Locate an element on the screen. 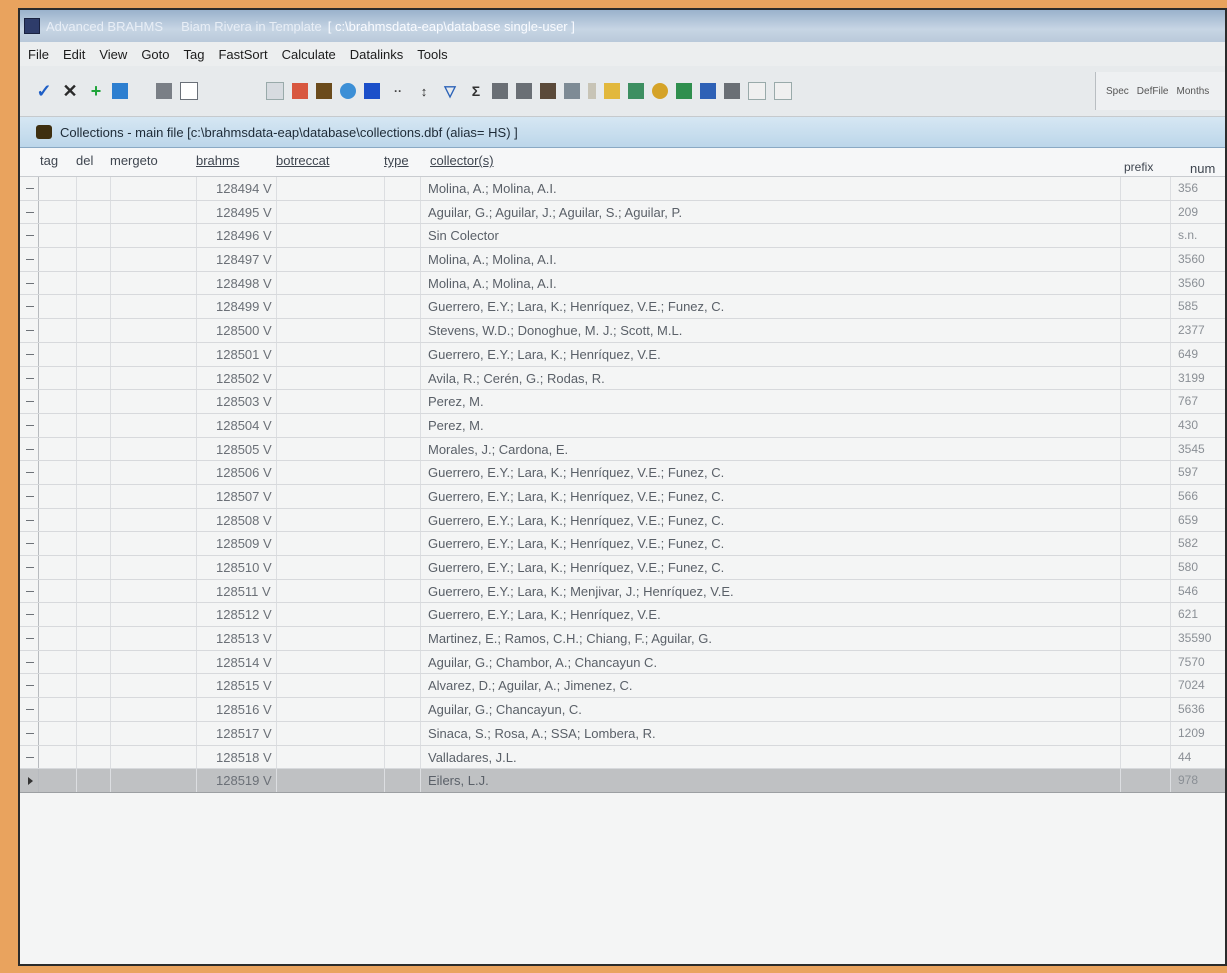 This screenshot has width=1227, height=973. cell-collectors: Avila, R.; Cerén, G.; Rodas, R. is located at coordinates (516, 378).